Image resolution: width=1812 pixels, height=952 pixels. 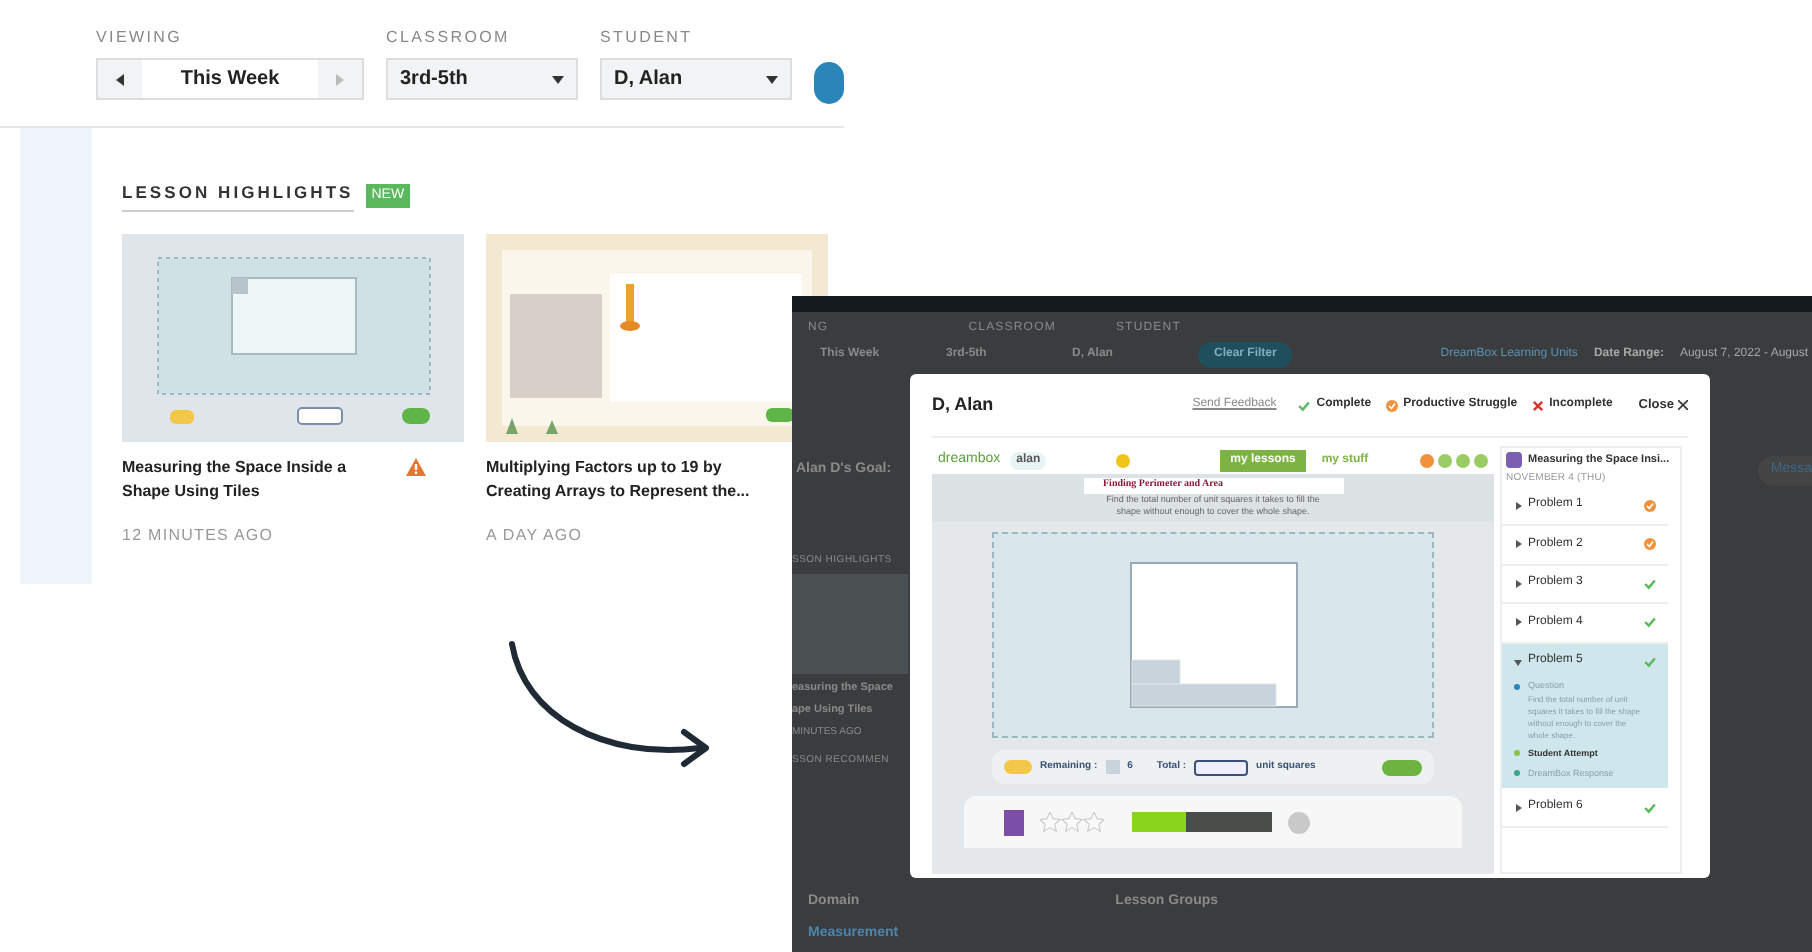 I want to click on sound-icon, so click(x=1445, y=460).